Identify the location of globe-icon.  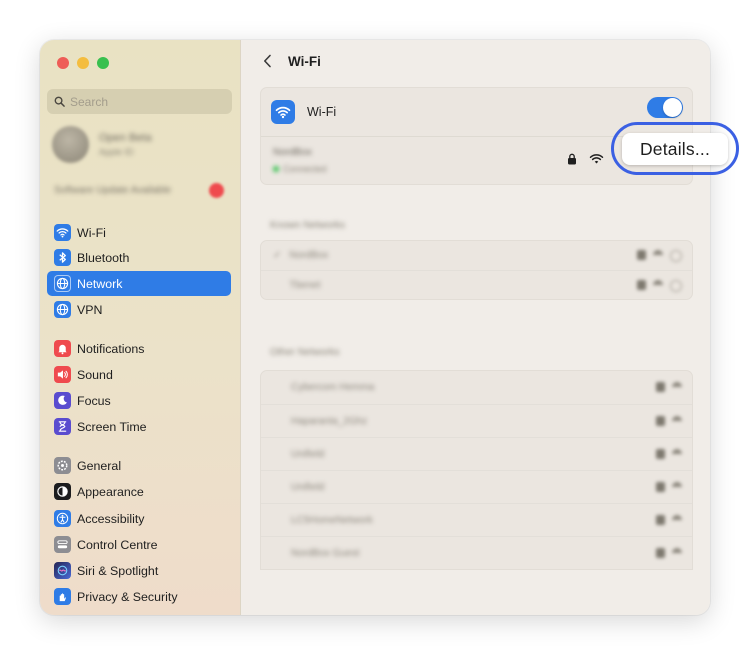
(62, 283).